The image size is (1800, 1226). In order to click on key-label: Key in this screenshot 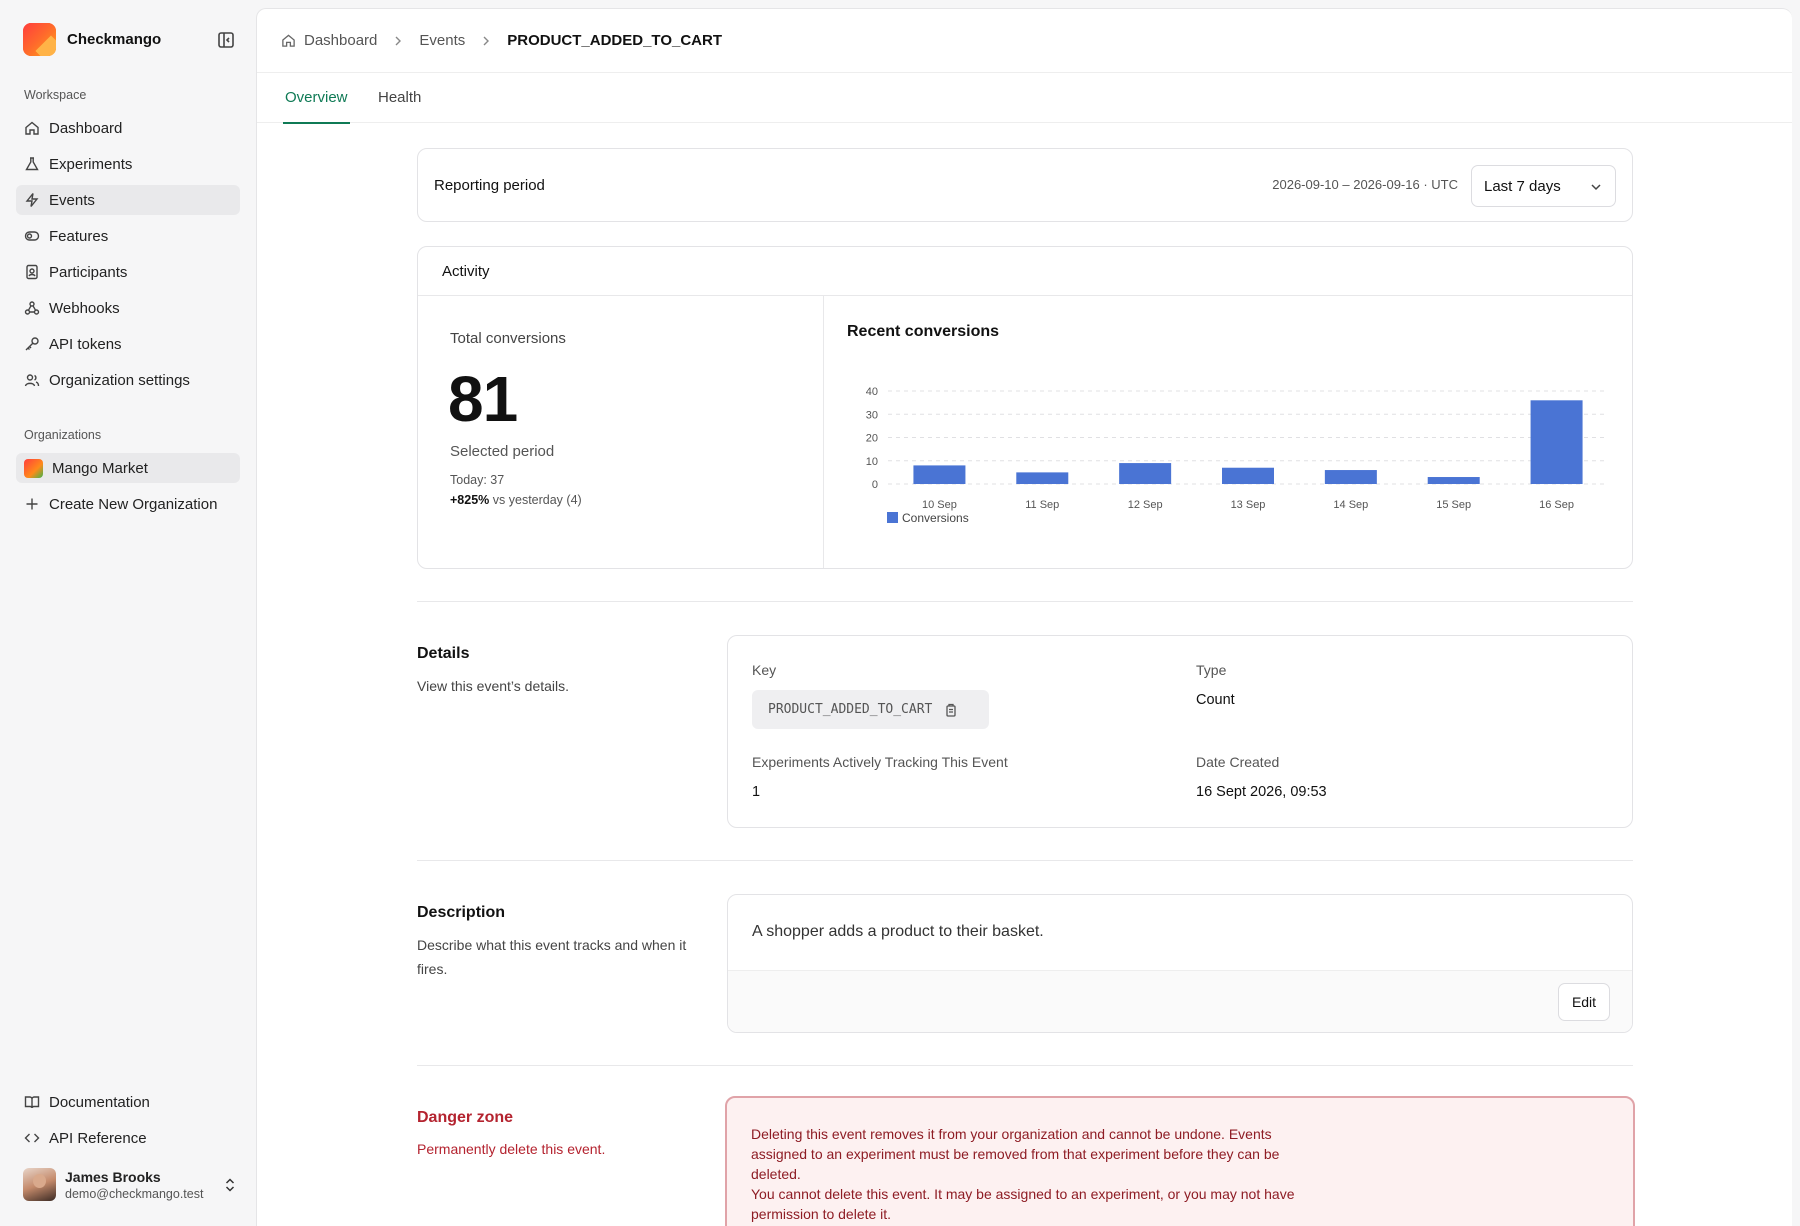, I will do `click(764, 670)`.